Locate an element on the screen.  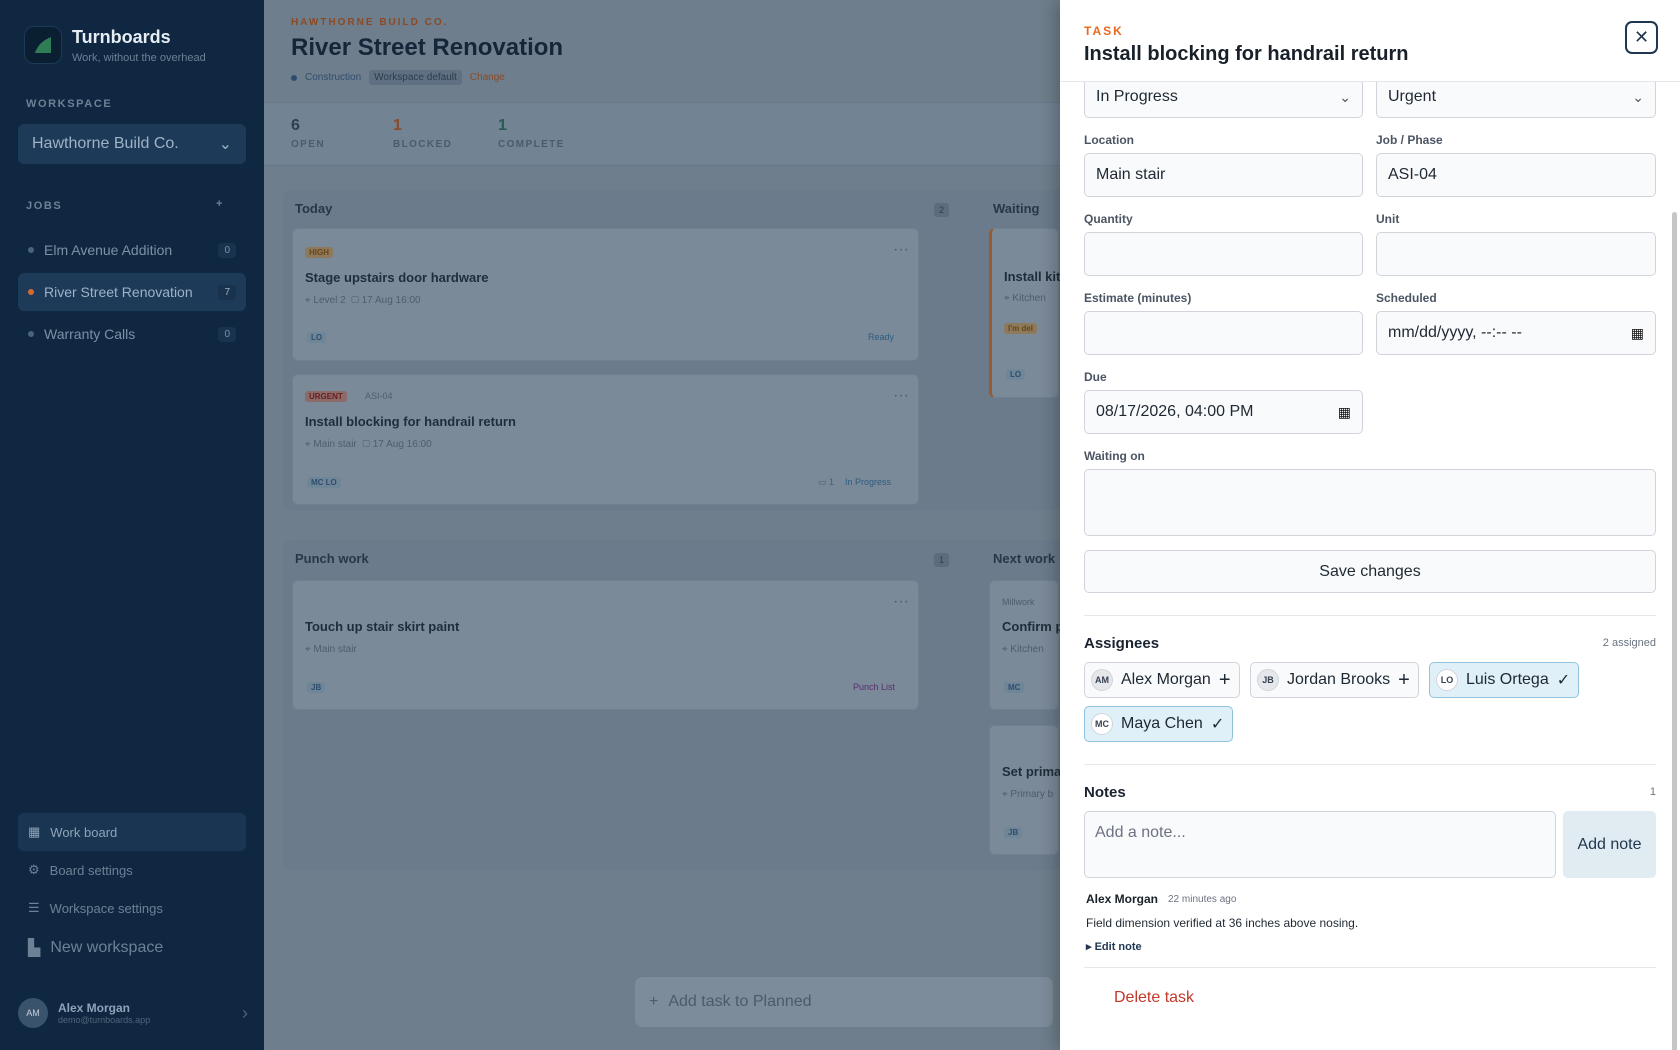
assignee-name: Jordan Brooks is located at coordinates (1339, 679).